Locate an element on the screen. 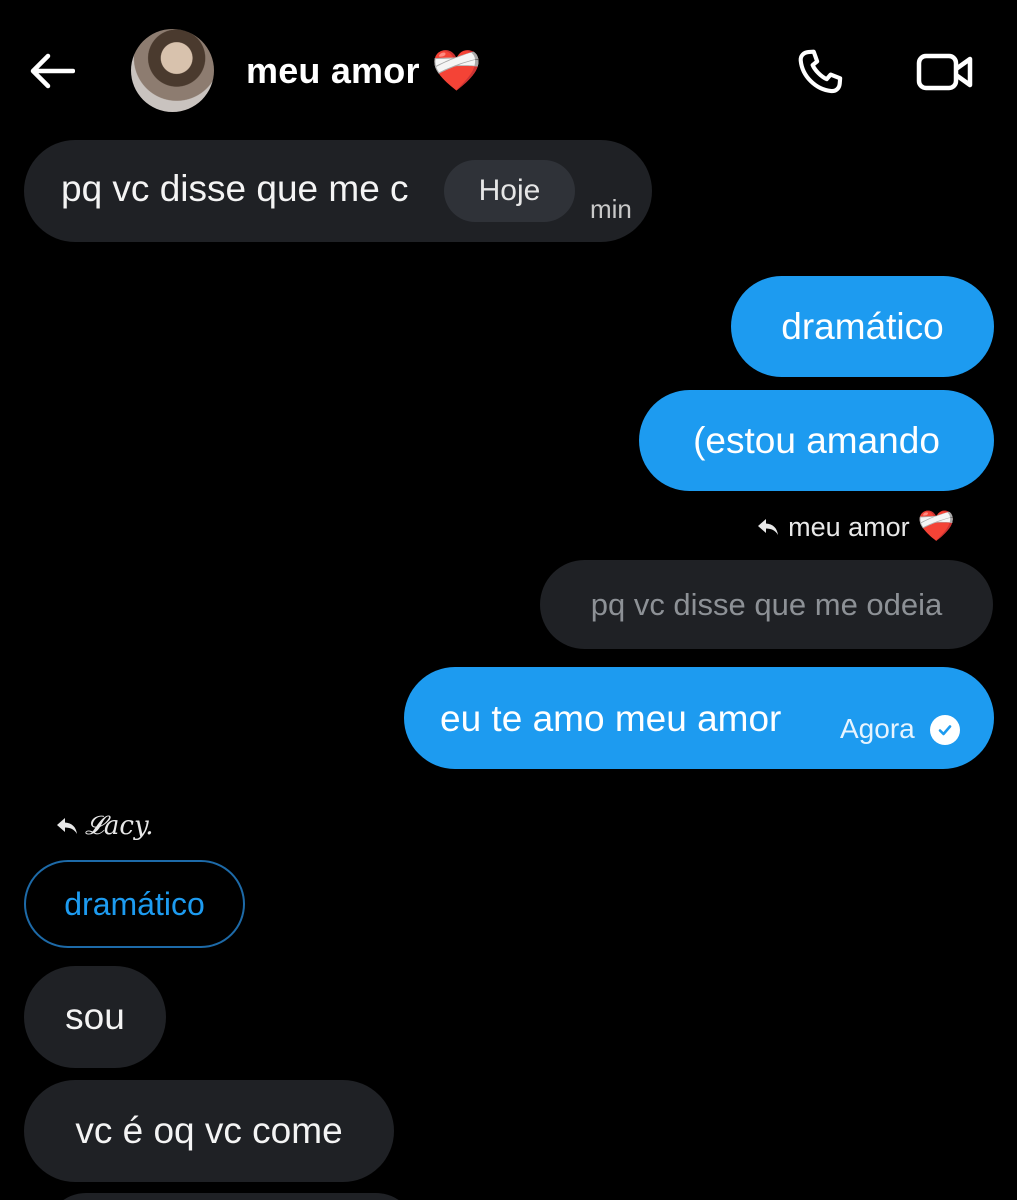 The image size is (1017, 1200). reply-to-name: 𝓛acy. is located at coordinates (119, 825).